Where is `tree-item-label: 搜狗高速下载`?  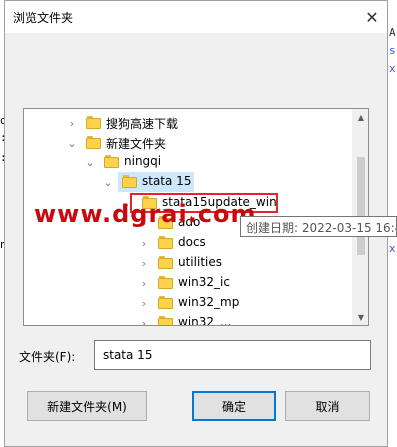
tree-item-label: 搜狗高速下载 is located at coordinates (142, 124).